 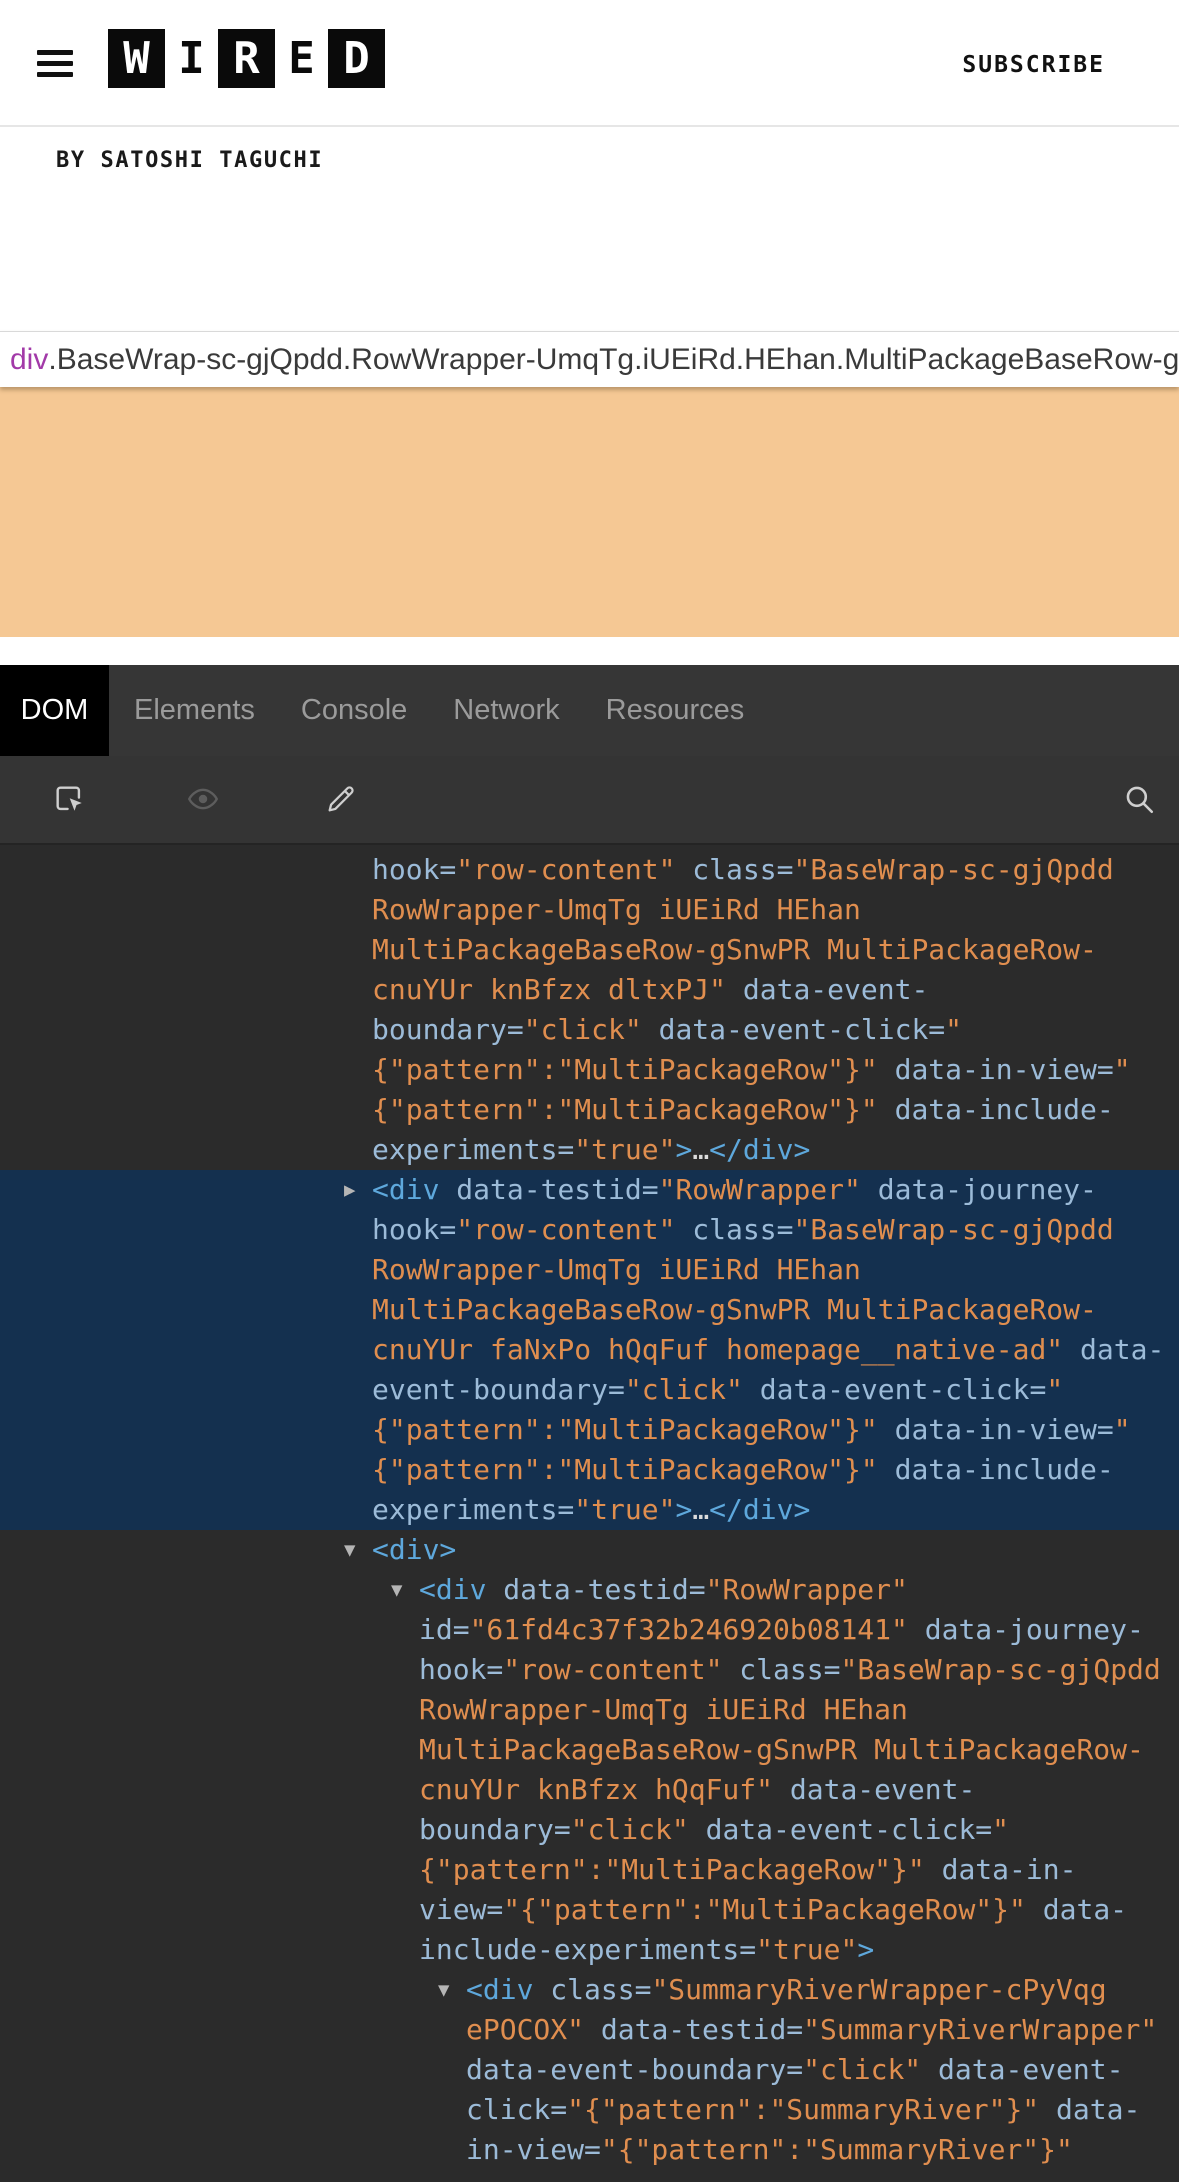 What do you see at coordinates (694, 2029) in the screenshot?
I see `code-segment: data-testid=` at bounding box center [694, 2029].